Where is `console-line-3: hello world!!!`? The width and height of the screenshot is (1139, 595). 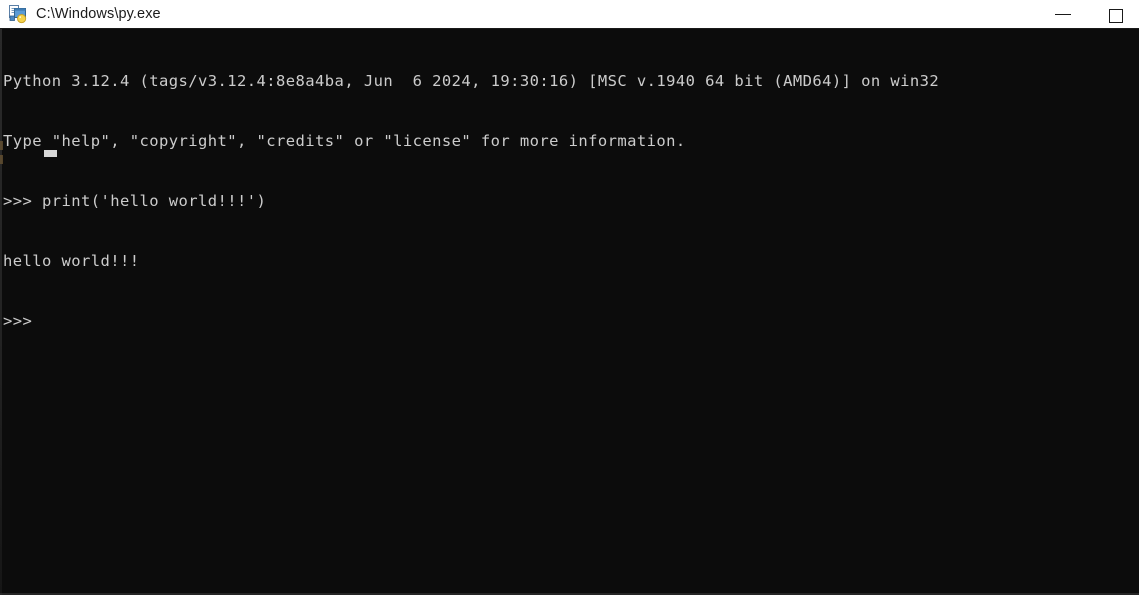
console-line-3: hello world!!! is located at coordinates (71, 261).